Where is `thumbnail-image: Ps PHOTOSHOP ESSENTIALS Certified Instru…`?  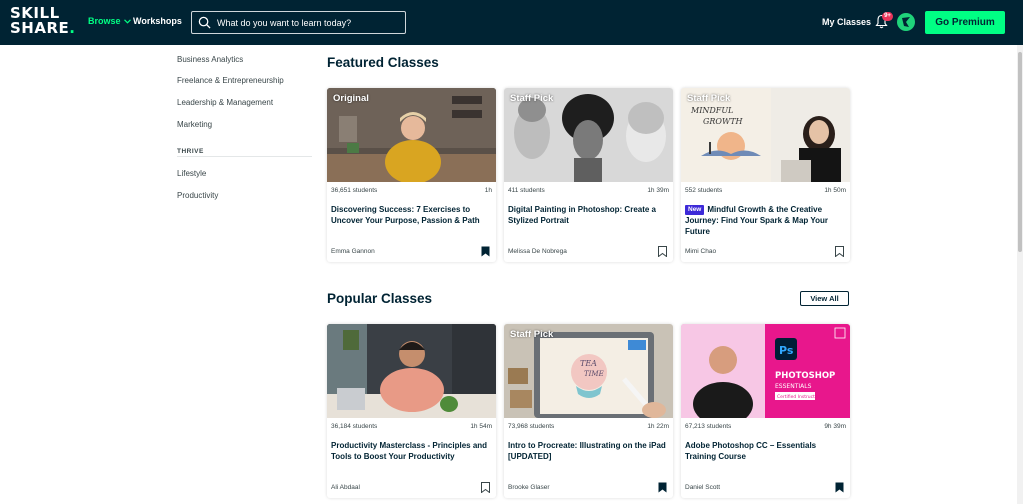
thumbnail-image: Ps PHOTOSHOP ESSENTIALS Certified Instru… is located at coordinates (765, 371).